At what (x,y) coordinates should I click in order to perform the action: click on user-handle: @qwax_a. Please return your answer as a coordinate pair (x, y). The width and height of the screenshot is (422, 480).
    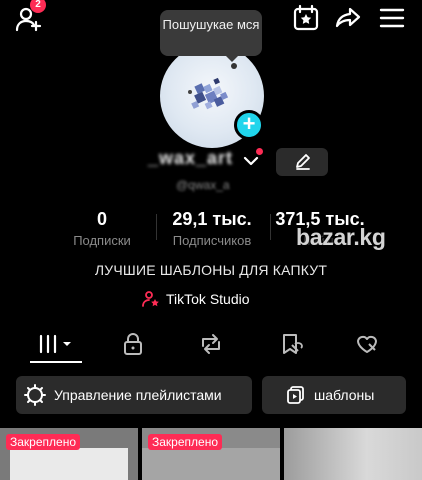
    Looking at the image, I should click on (203, 185).